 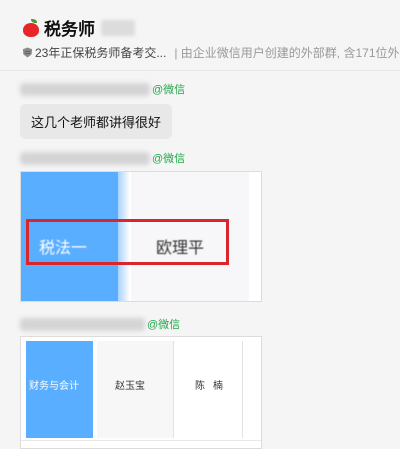 I want to click on subject-label: 财务与会计, so click(x=54, y=386).